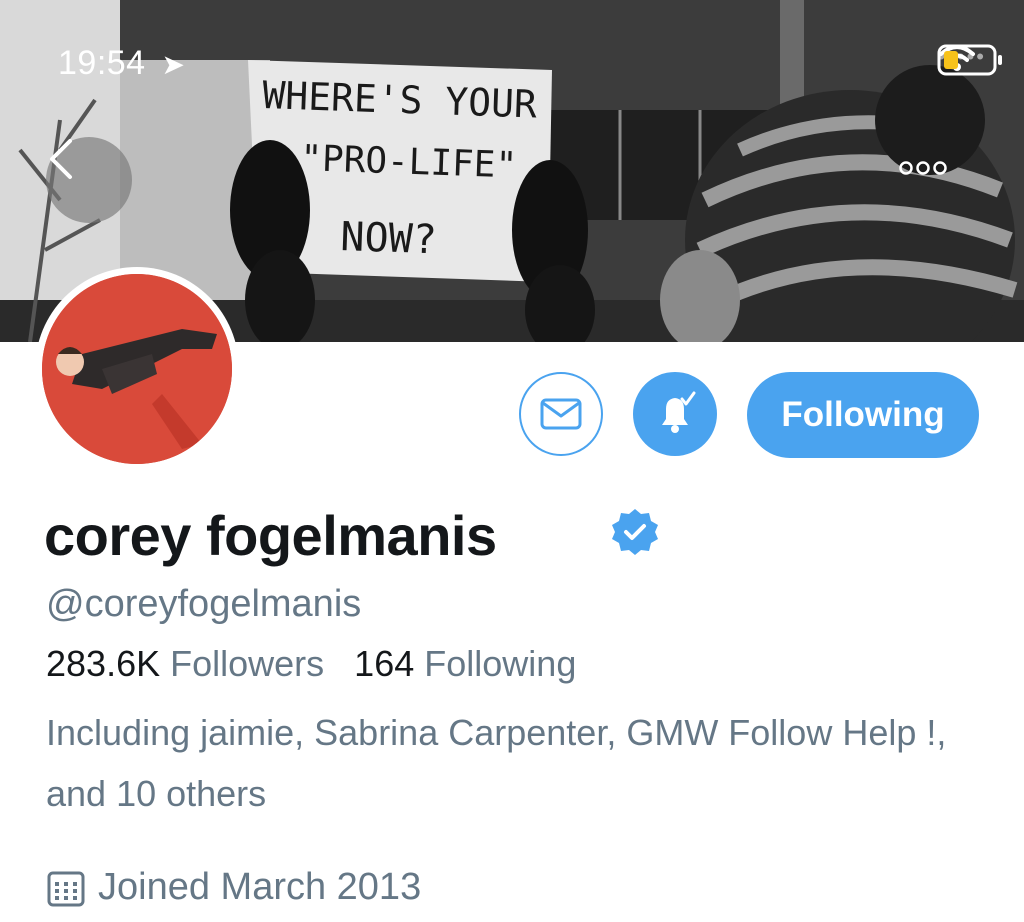 The width and height of the screenshot is (1024, 922). What do you see at coordinates (923, 168) in the screenshot?
I see `more-dots-icon` at bounding box center [923, 168].